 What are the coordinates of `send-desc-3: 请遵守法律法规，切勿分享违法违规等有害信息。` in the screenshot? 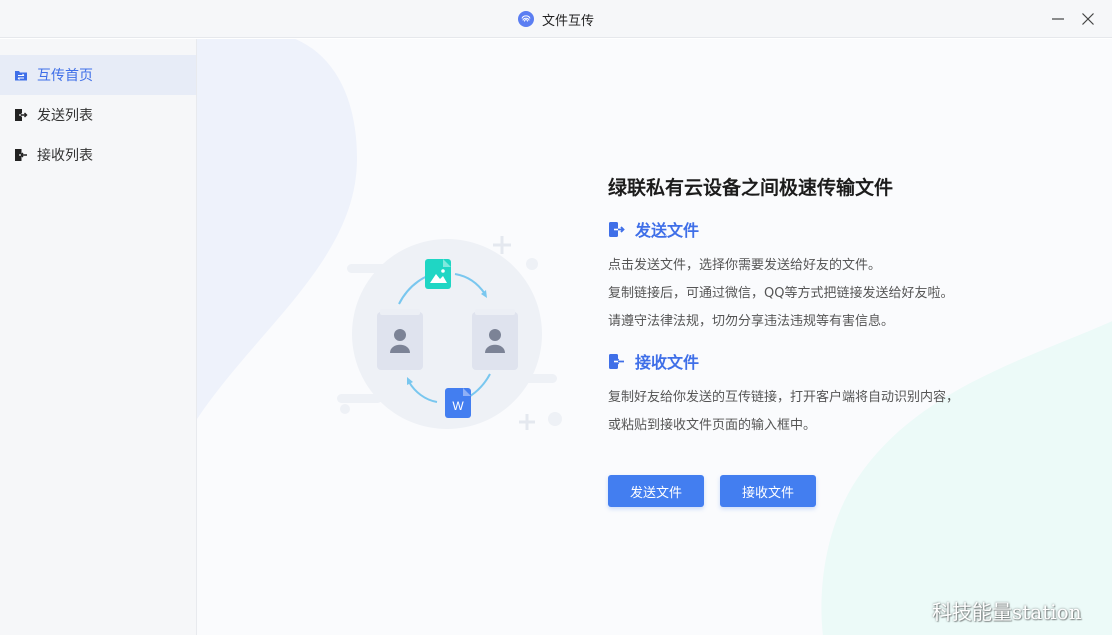 It's located at (751, 321).